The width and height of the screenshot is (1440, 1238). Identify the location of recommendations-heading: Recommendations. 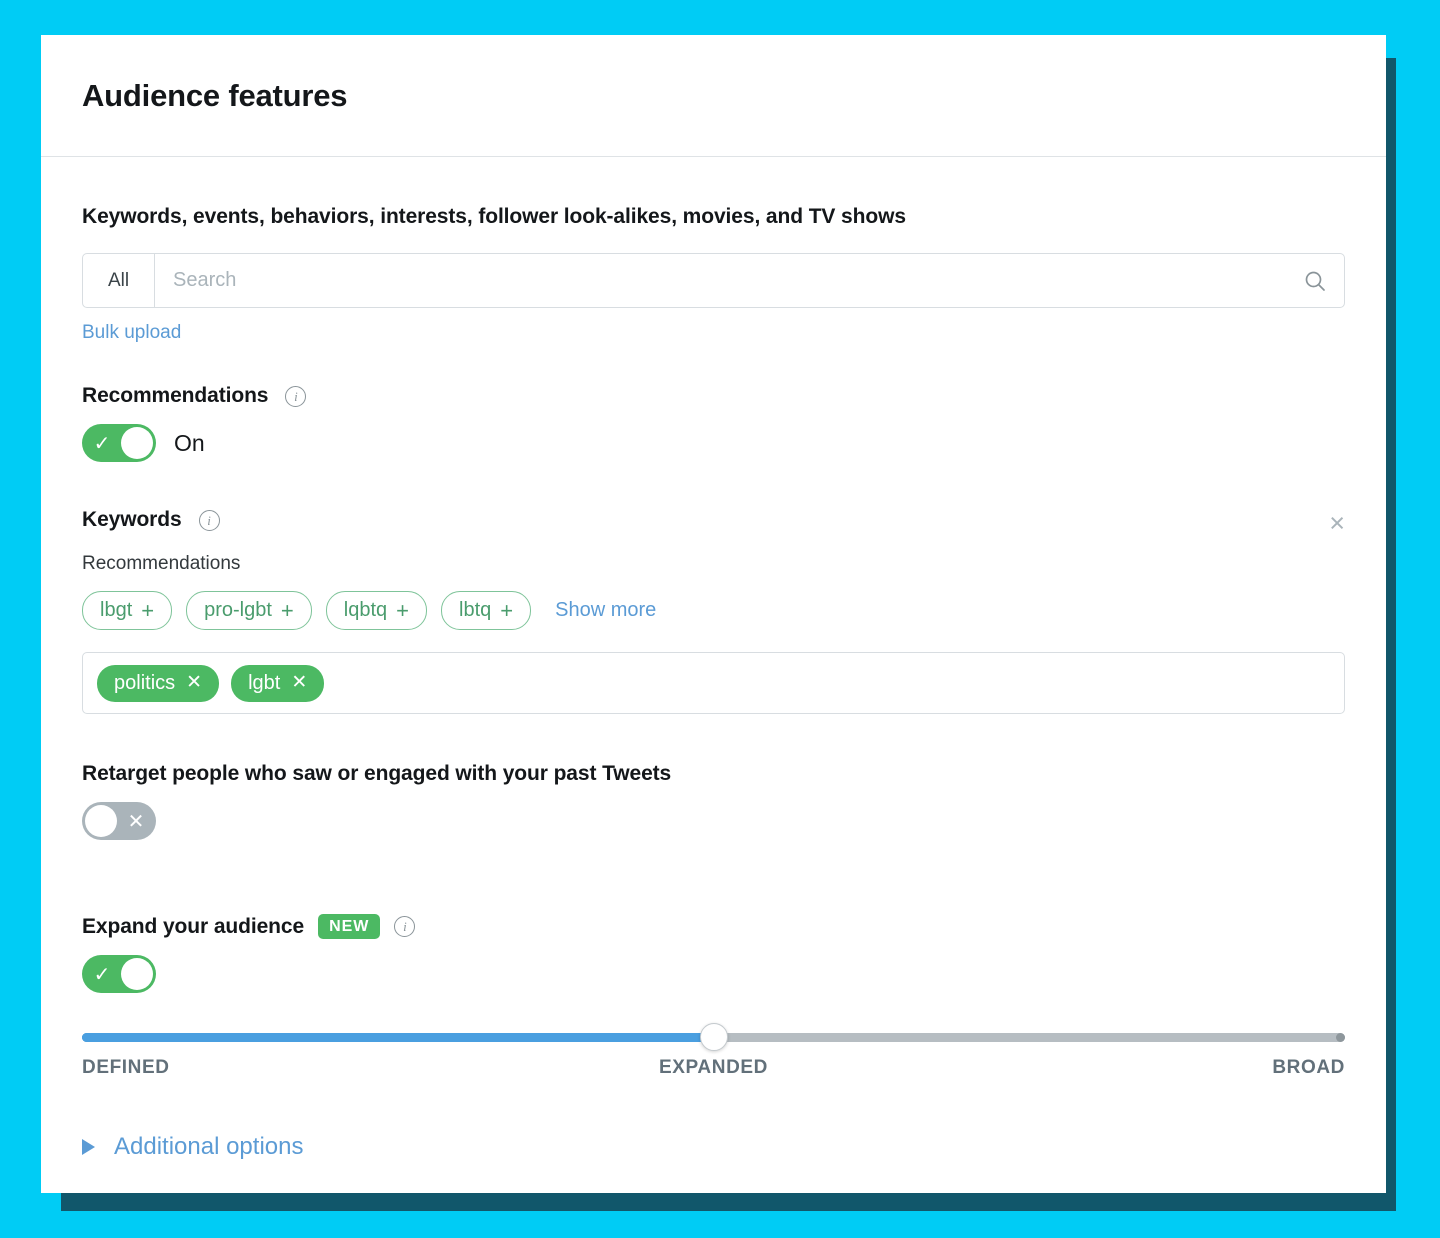
(175, 395).